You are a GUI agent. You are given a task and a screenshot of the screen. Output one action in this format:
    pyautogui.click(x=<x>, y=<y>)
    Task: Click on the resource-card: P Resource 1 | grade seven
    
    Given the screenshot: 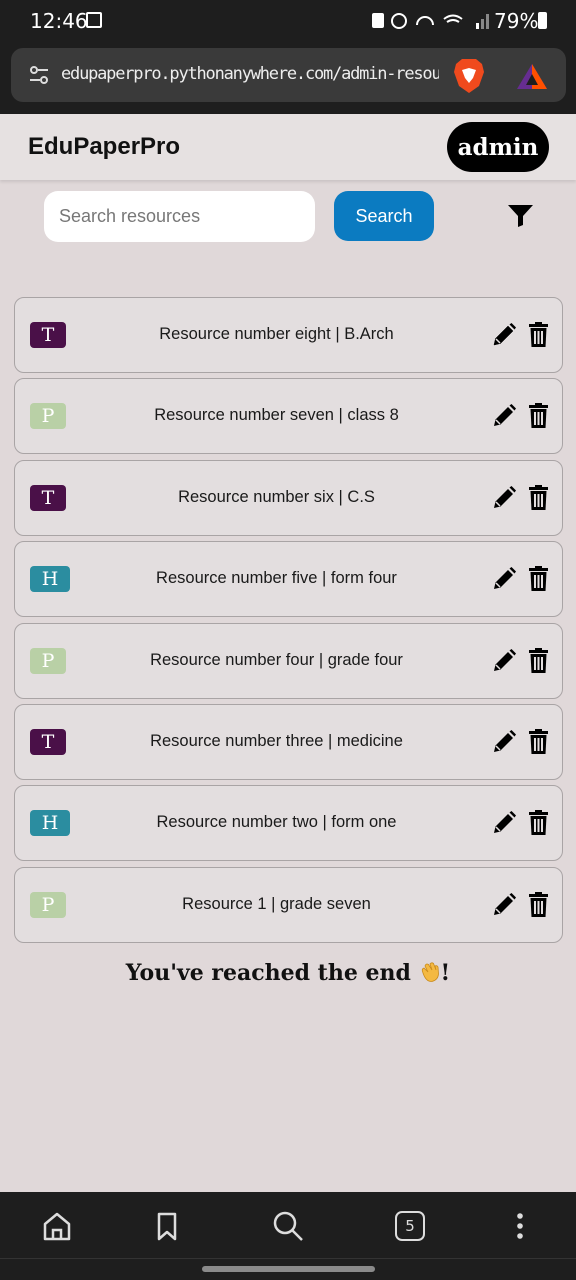 What is the action you would take?
    pyautogui.click(x=288, y=904)
    